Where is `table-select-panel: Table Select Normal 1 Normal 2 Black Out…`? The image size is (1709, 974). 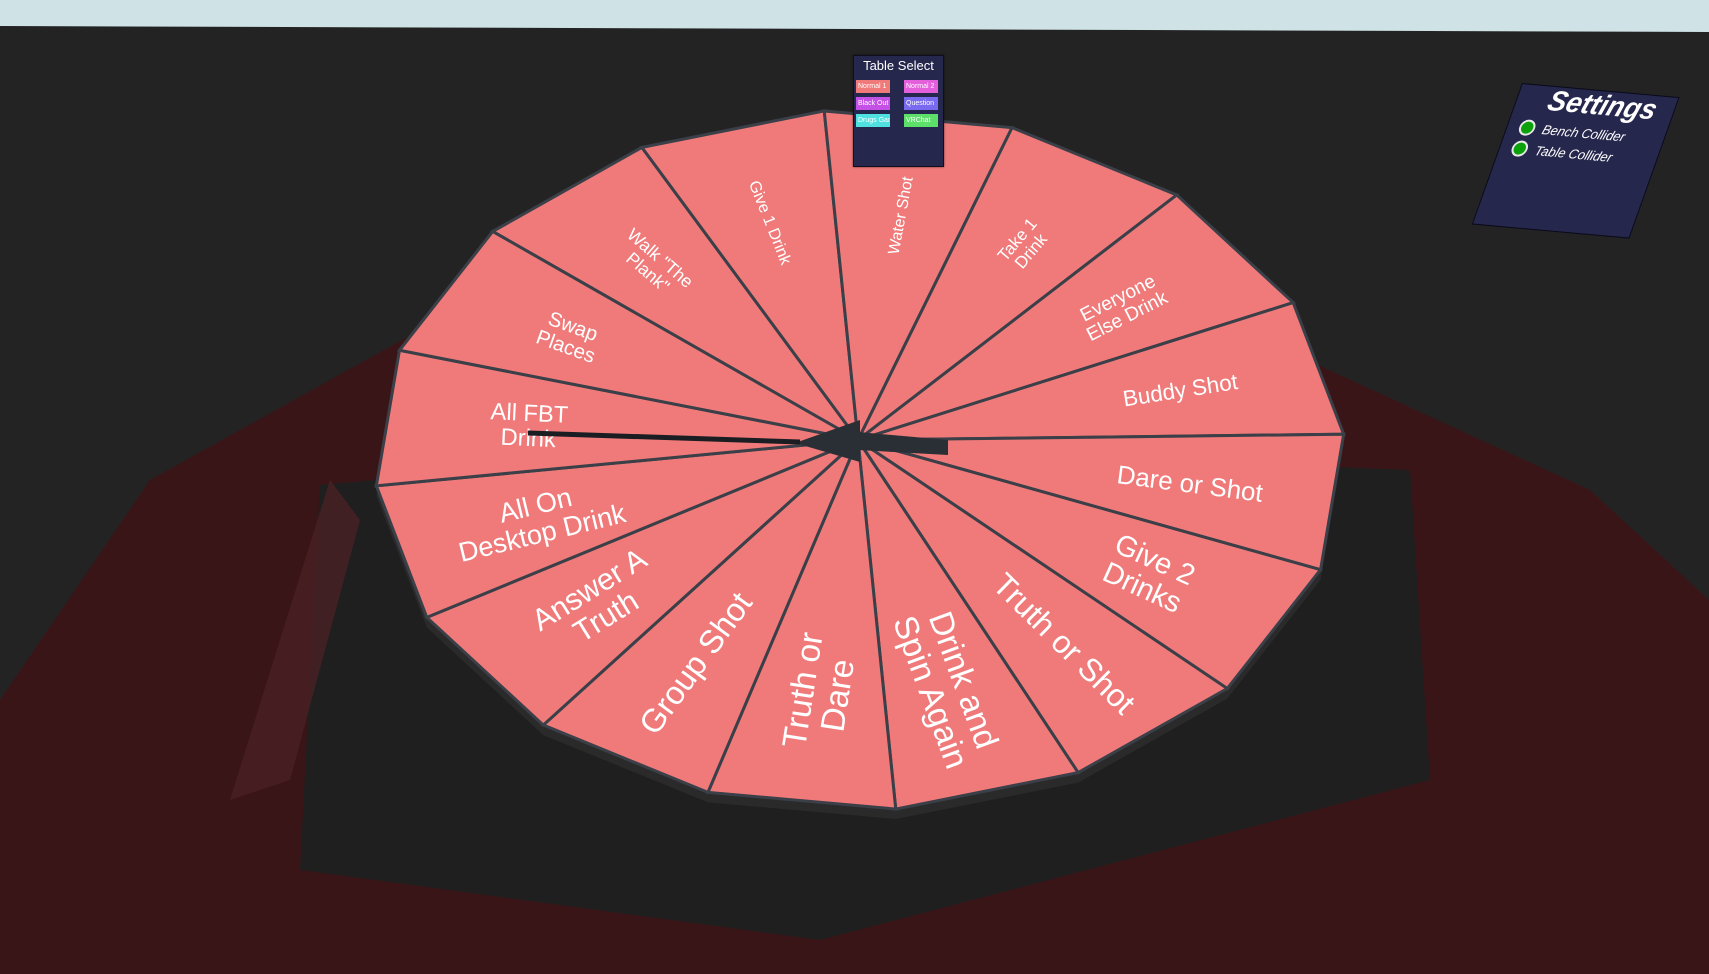 table-select-panel: Table Select Normal 1 Normal 2 Black Out… is located at coordinates (898, 111).